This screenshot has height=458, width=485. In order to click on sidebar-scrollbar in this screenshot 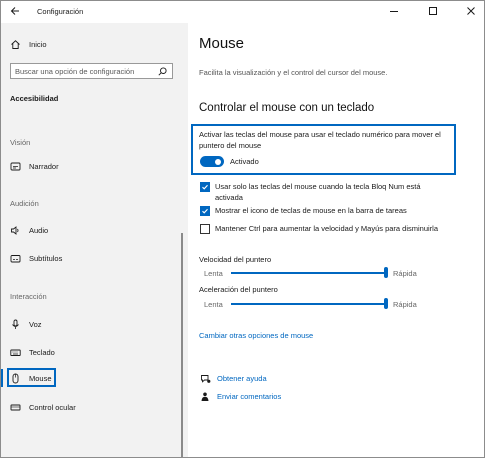, I will do `click(182, 345)`.